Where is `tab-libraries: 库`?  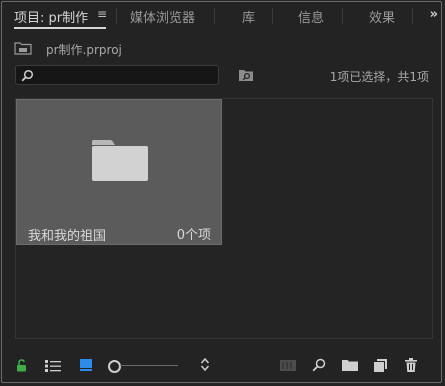 tab-libraries: 库 is located at coordinates (248, 16).